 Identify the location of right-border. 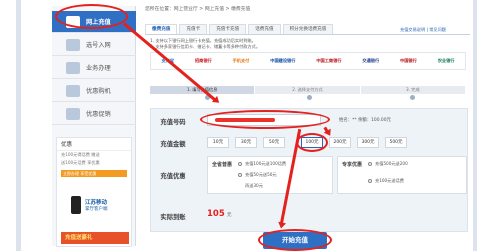
(475, 125).